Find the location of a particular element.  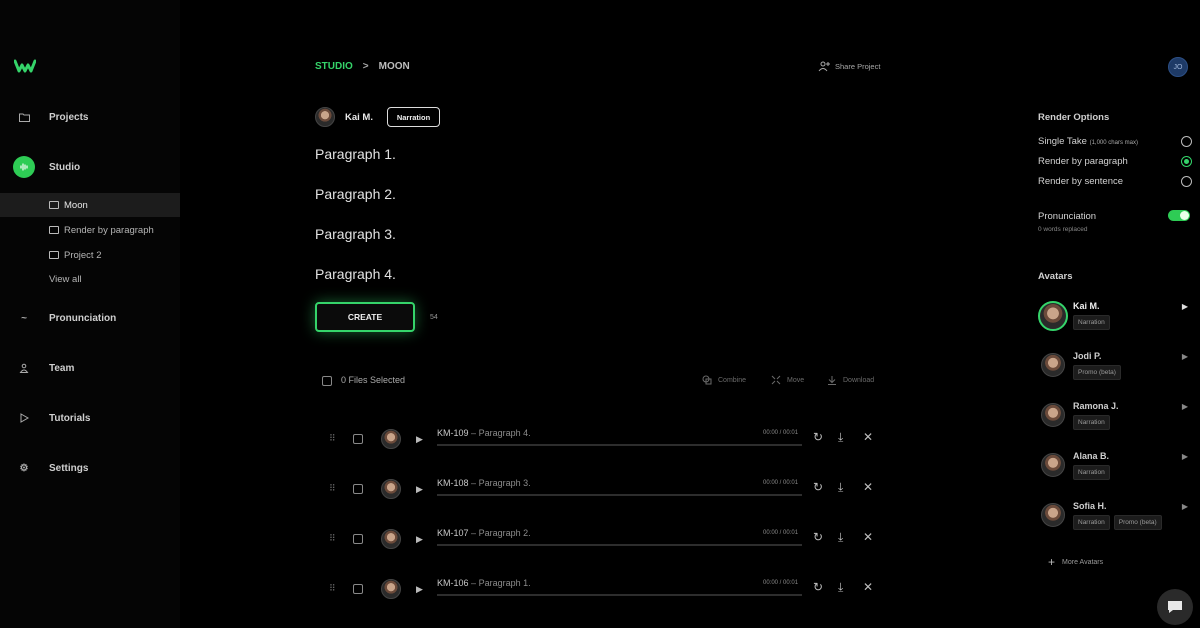

style-narration-button: Narration is located at coordinates (413, 117).